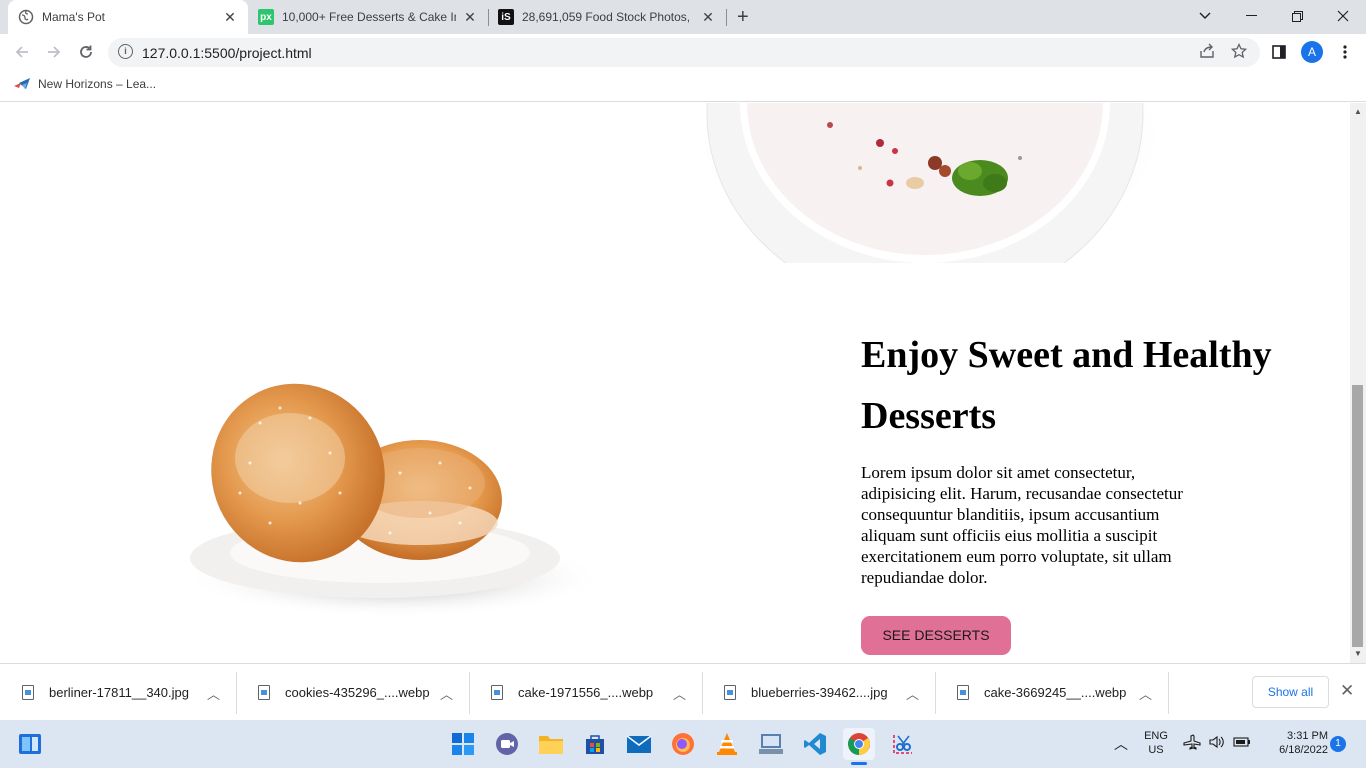 This screenshot has width=1366, height=768. Describe the element at coordinates (1279, 52) in the screenshot. I see `side-panel-icon` at that location.